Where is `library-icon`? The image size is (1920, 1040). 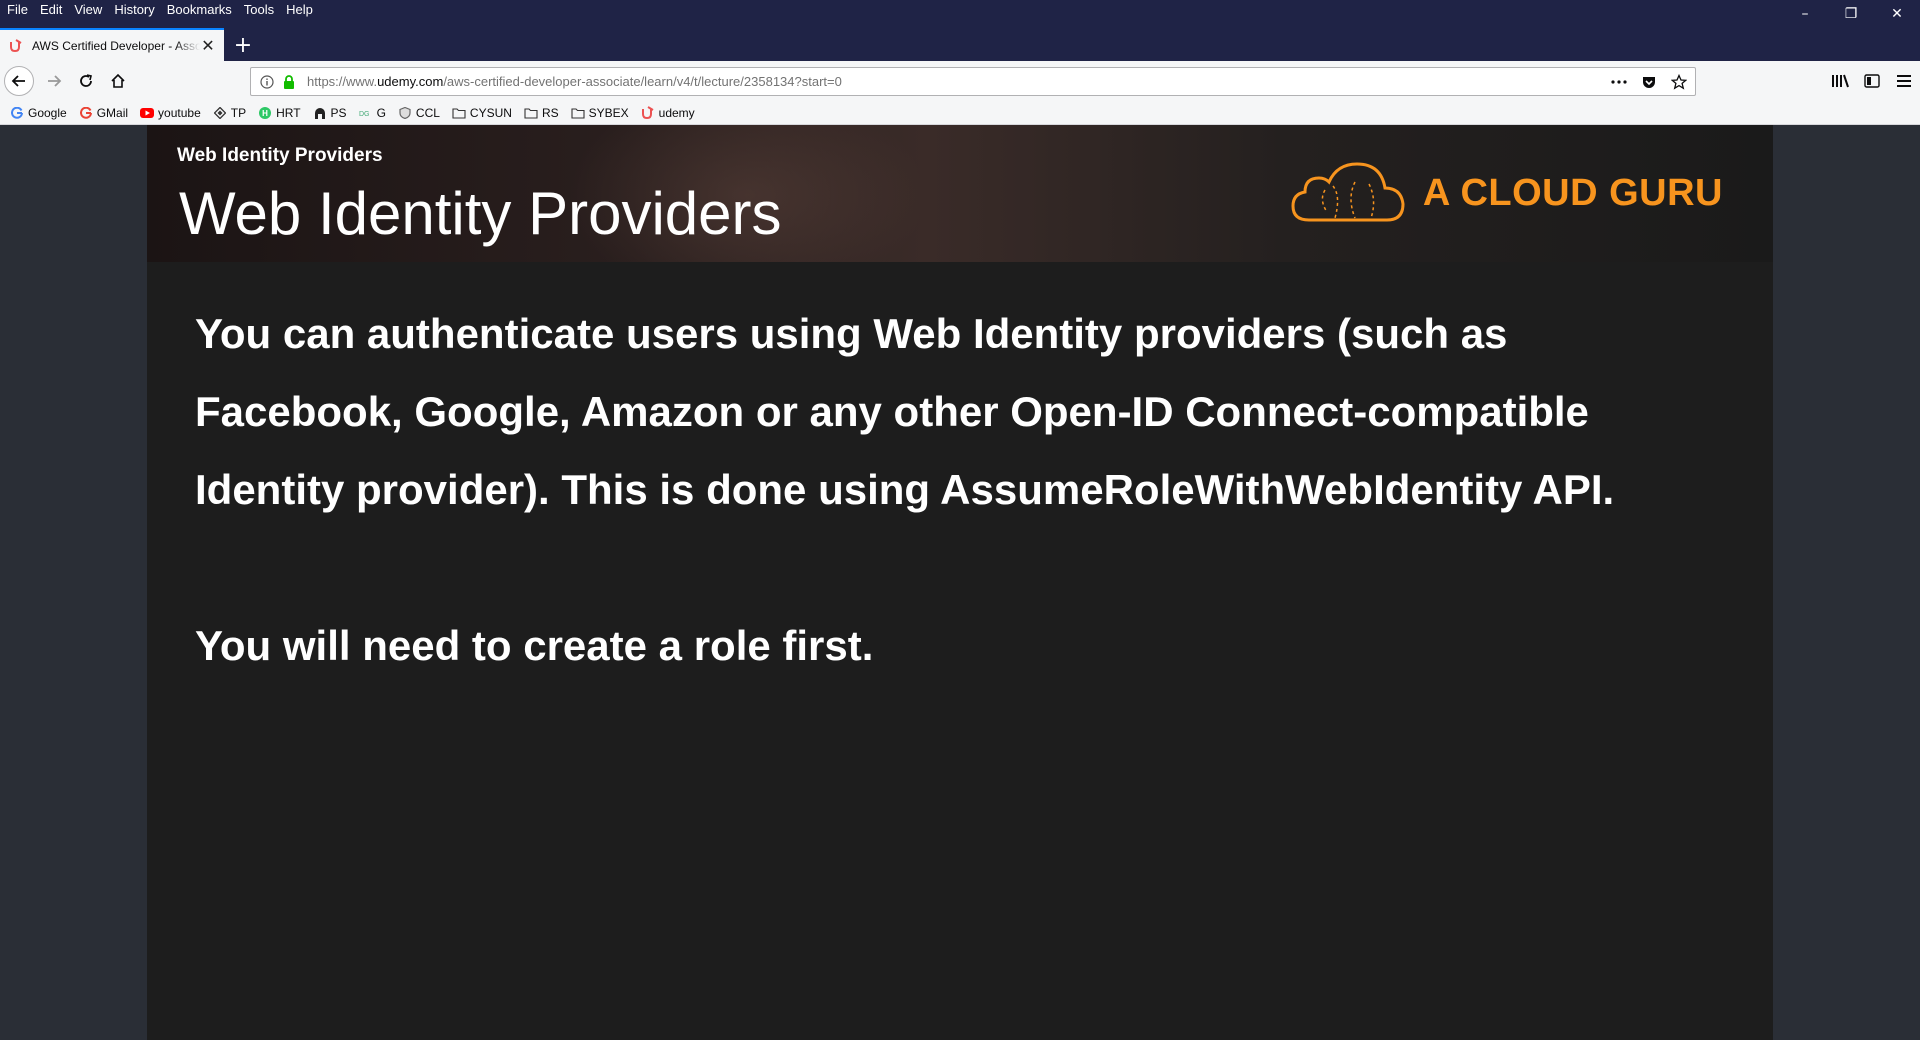
library-icon is located at coordinates (1840, 81).